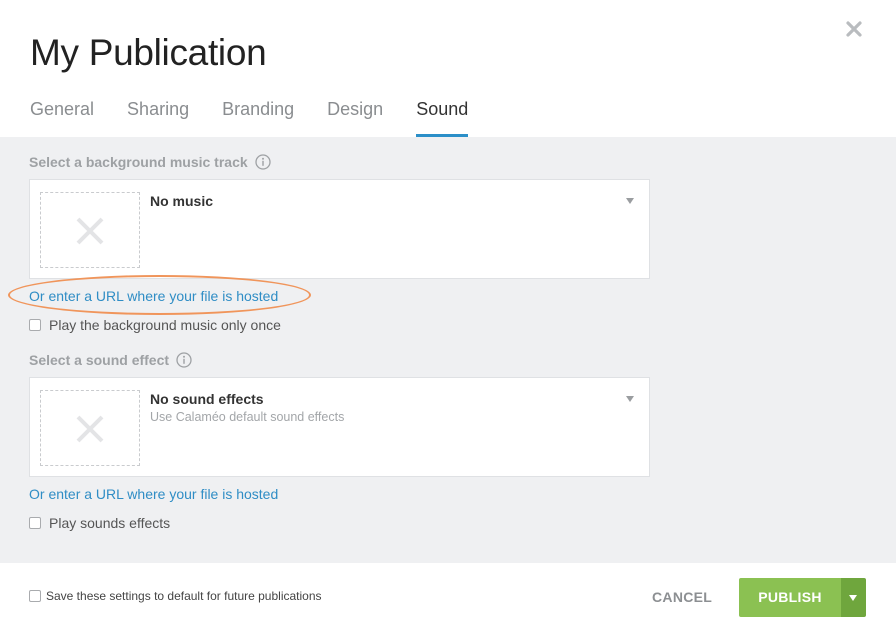 This screenshot has width=896, height=631. What do you see at coordinates (138, 162) in the screenshot?
I see `music-section-label-text: Select a background music track` at bounding box center [138, 162].